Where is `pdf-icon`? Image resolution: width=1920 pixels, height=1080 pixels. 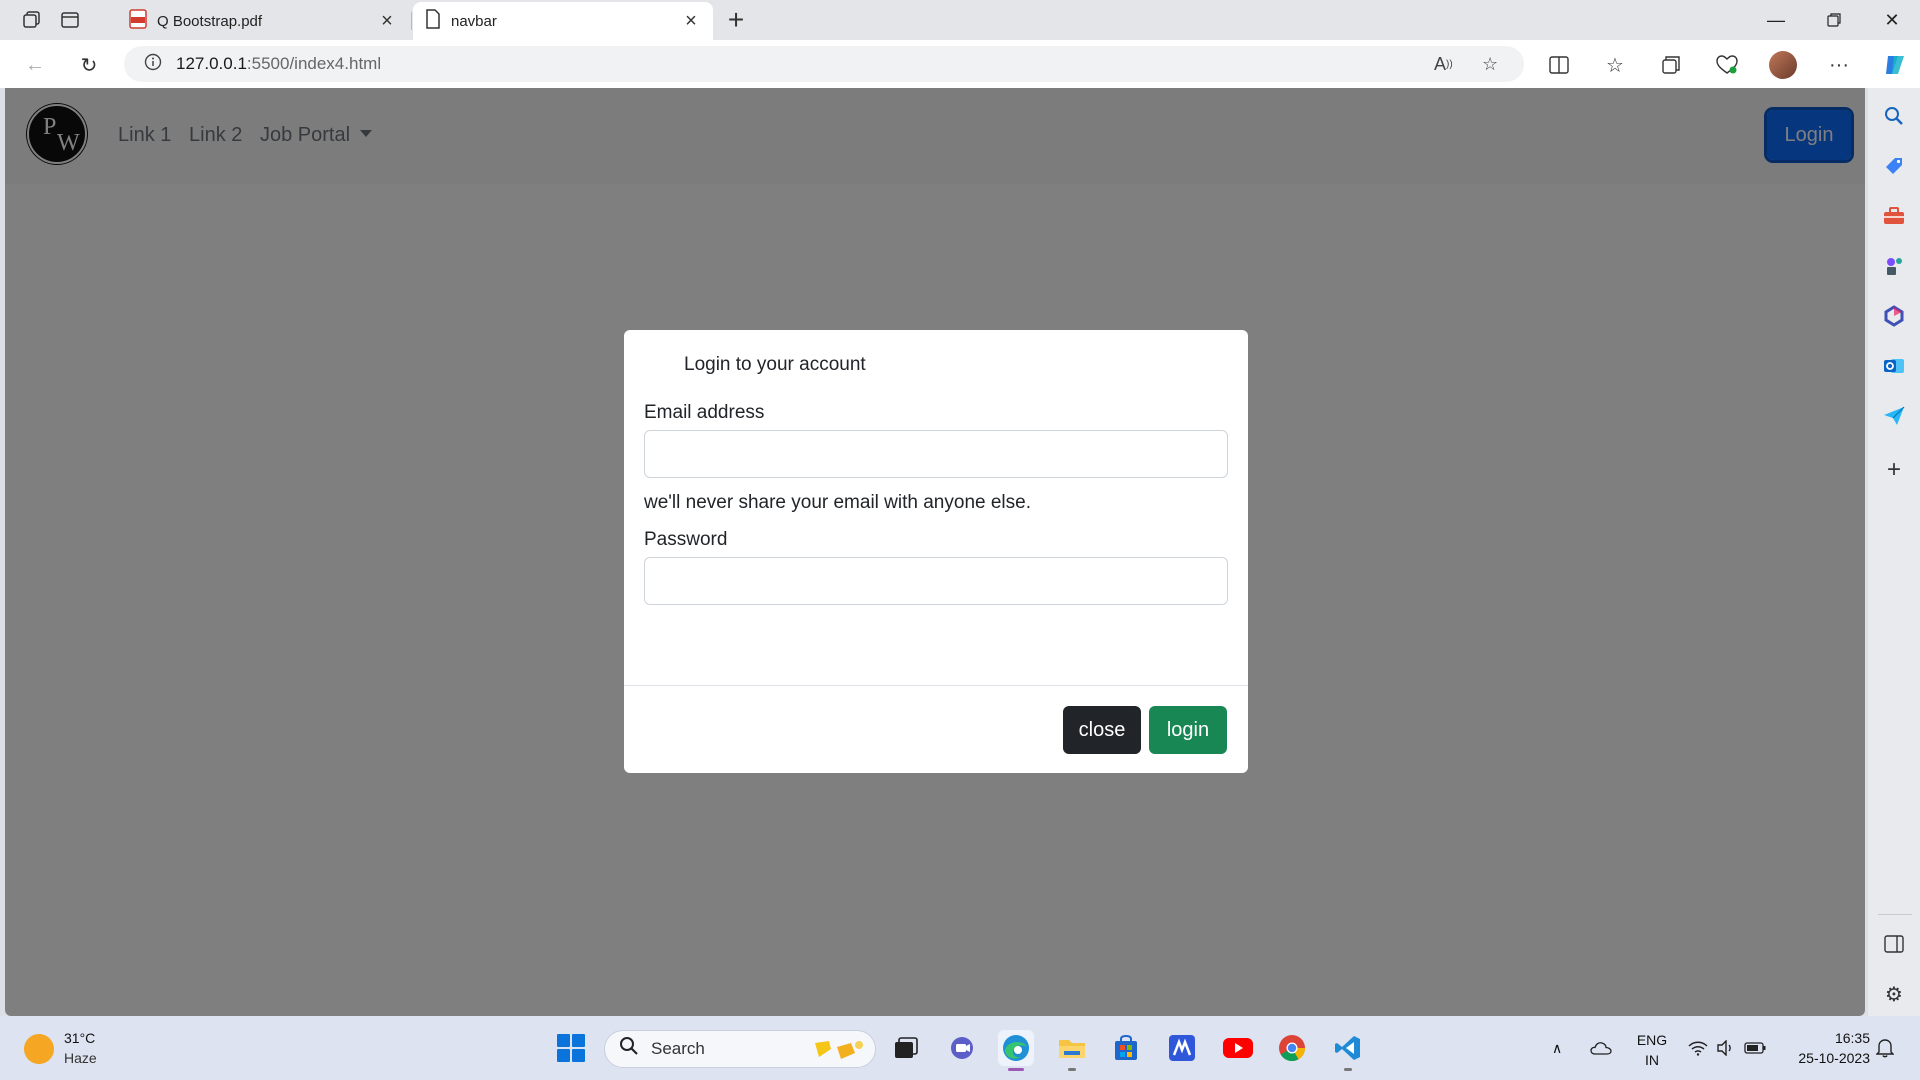
pdf-icon is located at coordinates (138, 21).